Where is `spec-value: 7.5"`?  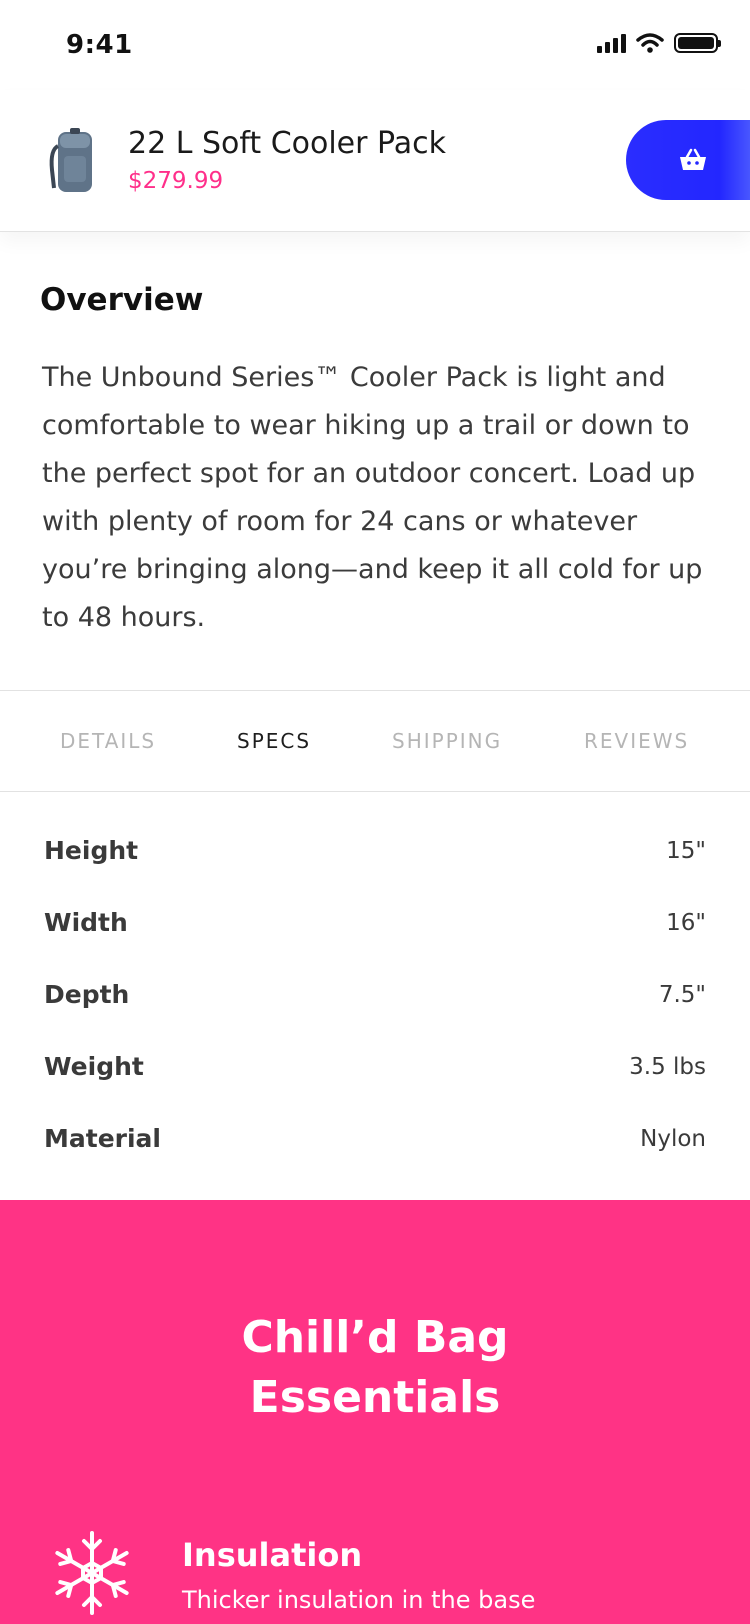 spec-value: 7.5" is located at coordinates (682, 995).